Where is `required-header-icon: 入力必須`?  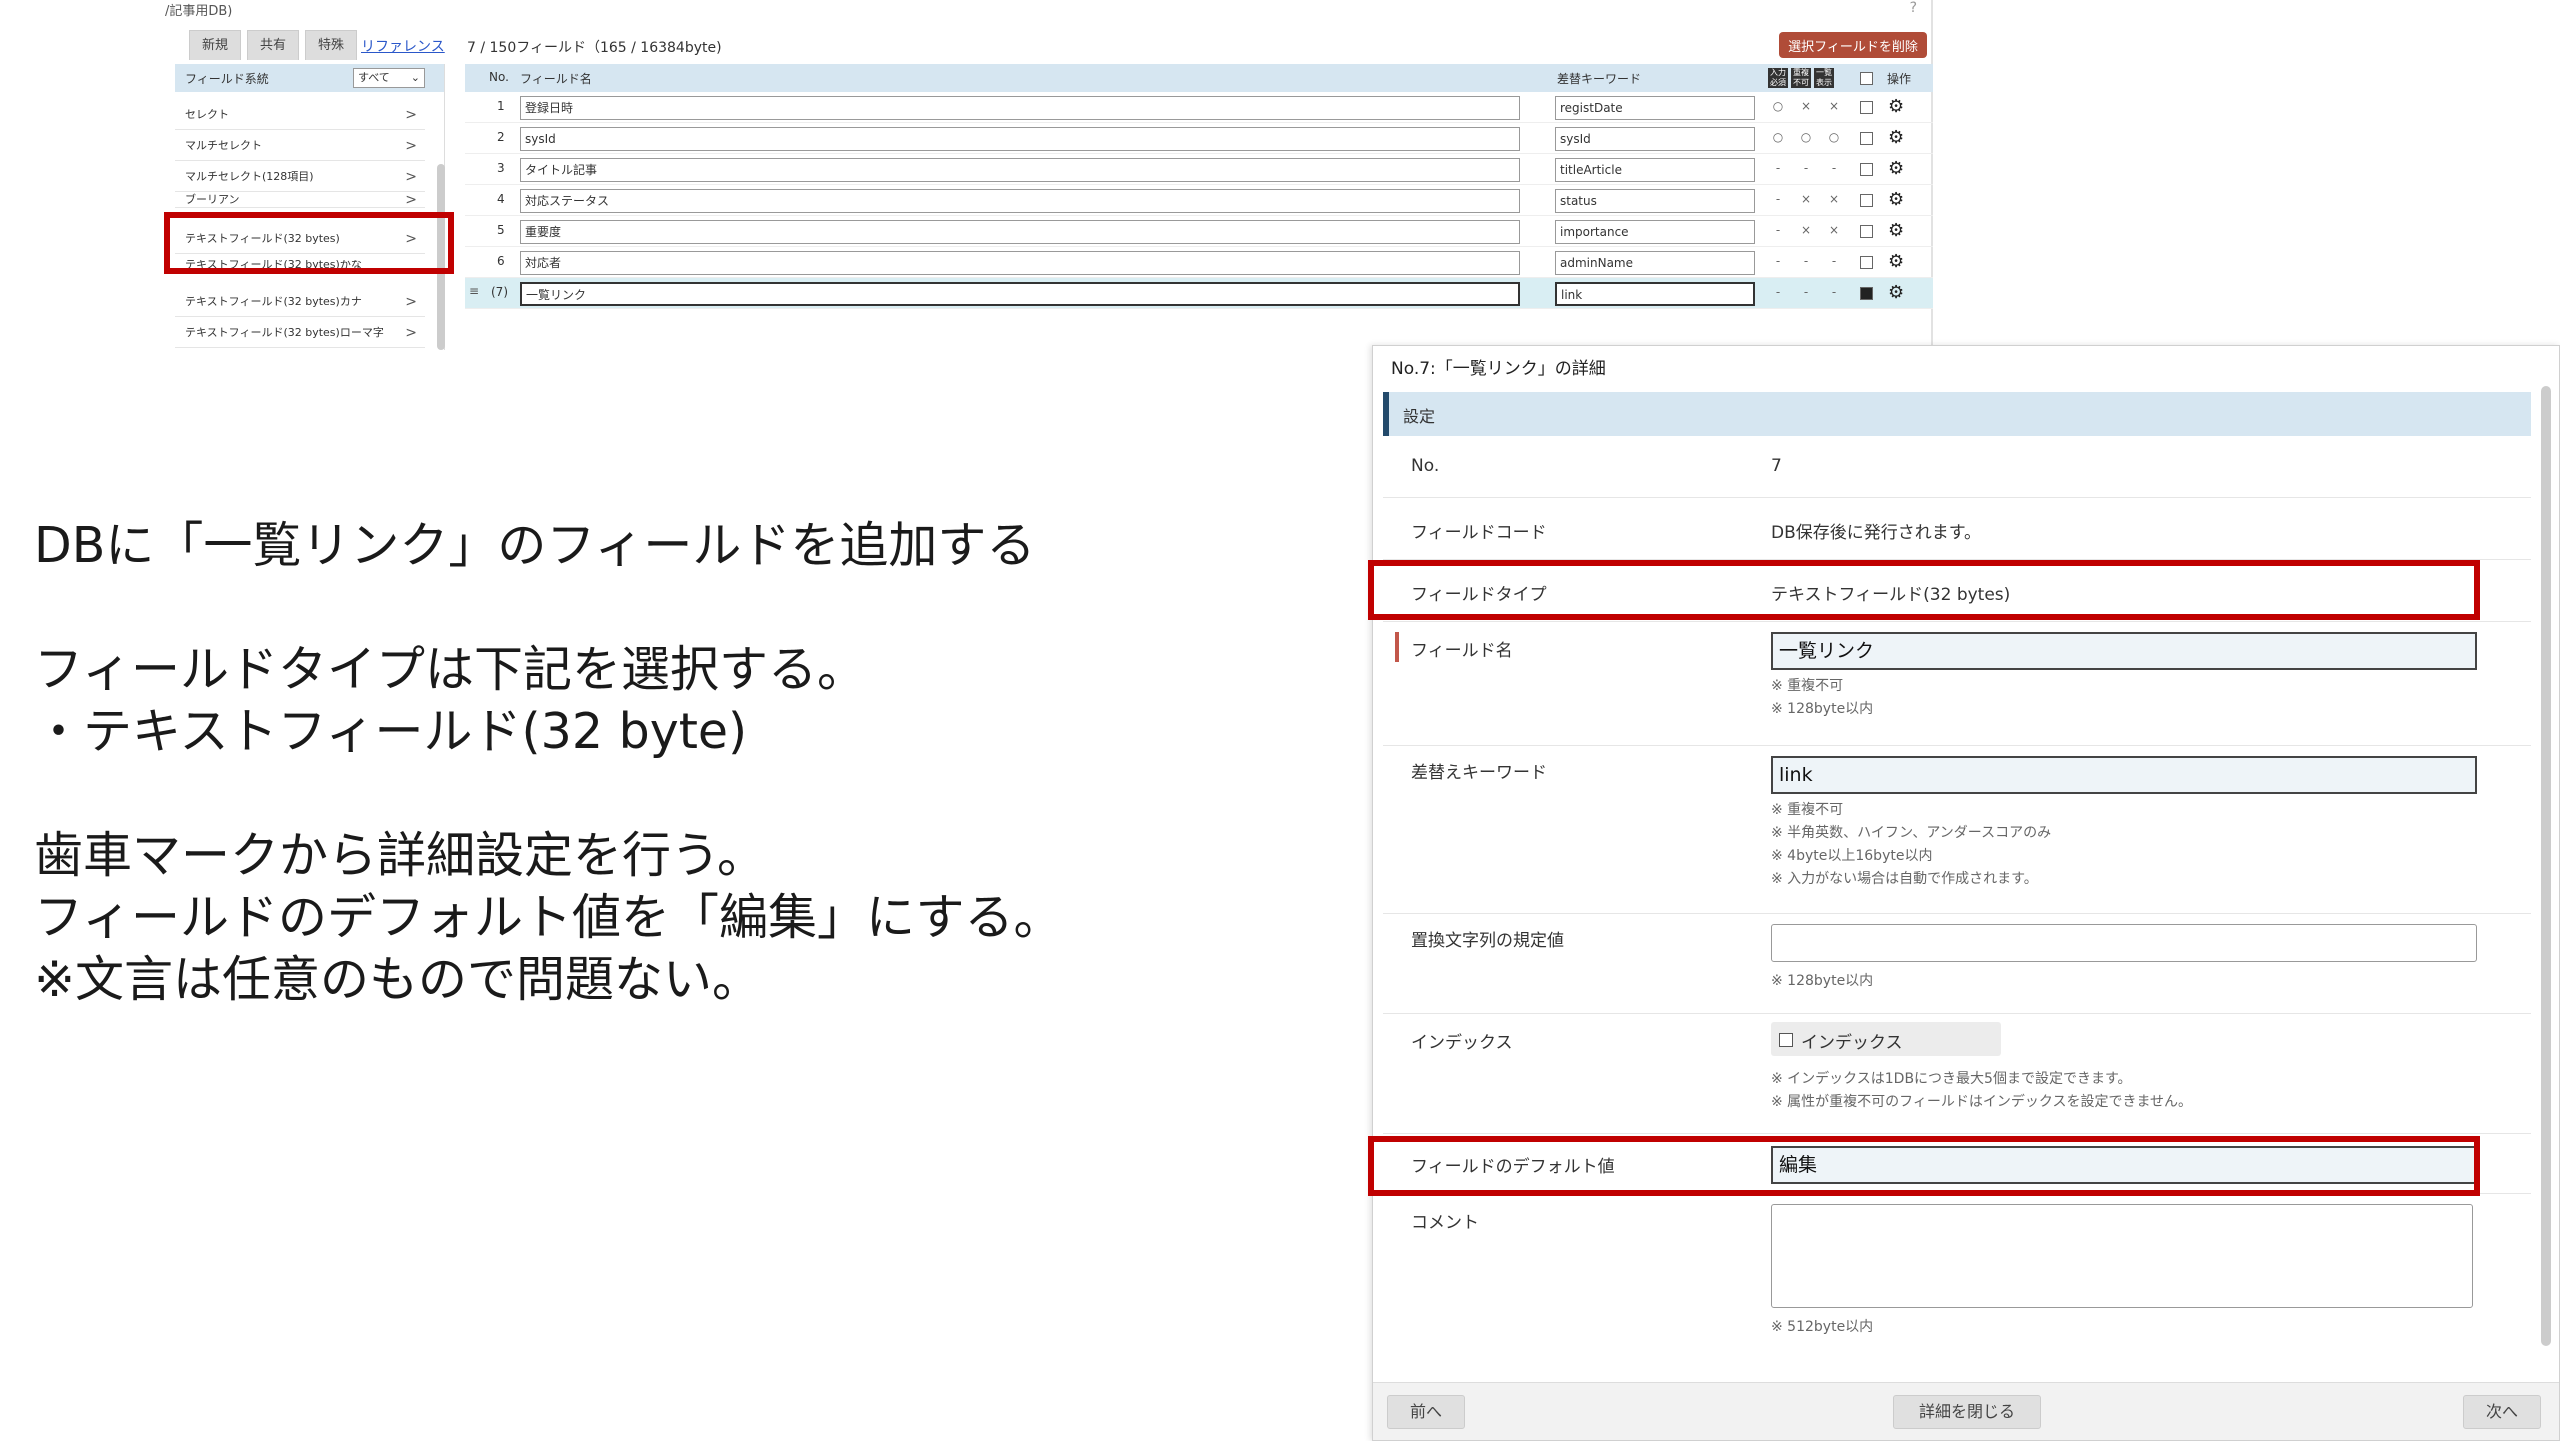 required-header-icon: 入力必須 is located at coordinates (1778, 78).